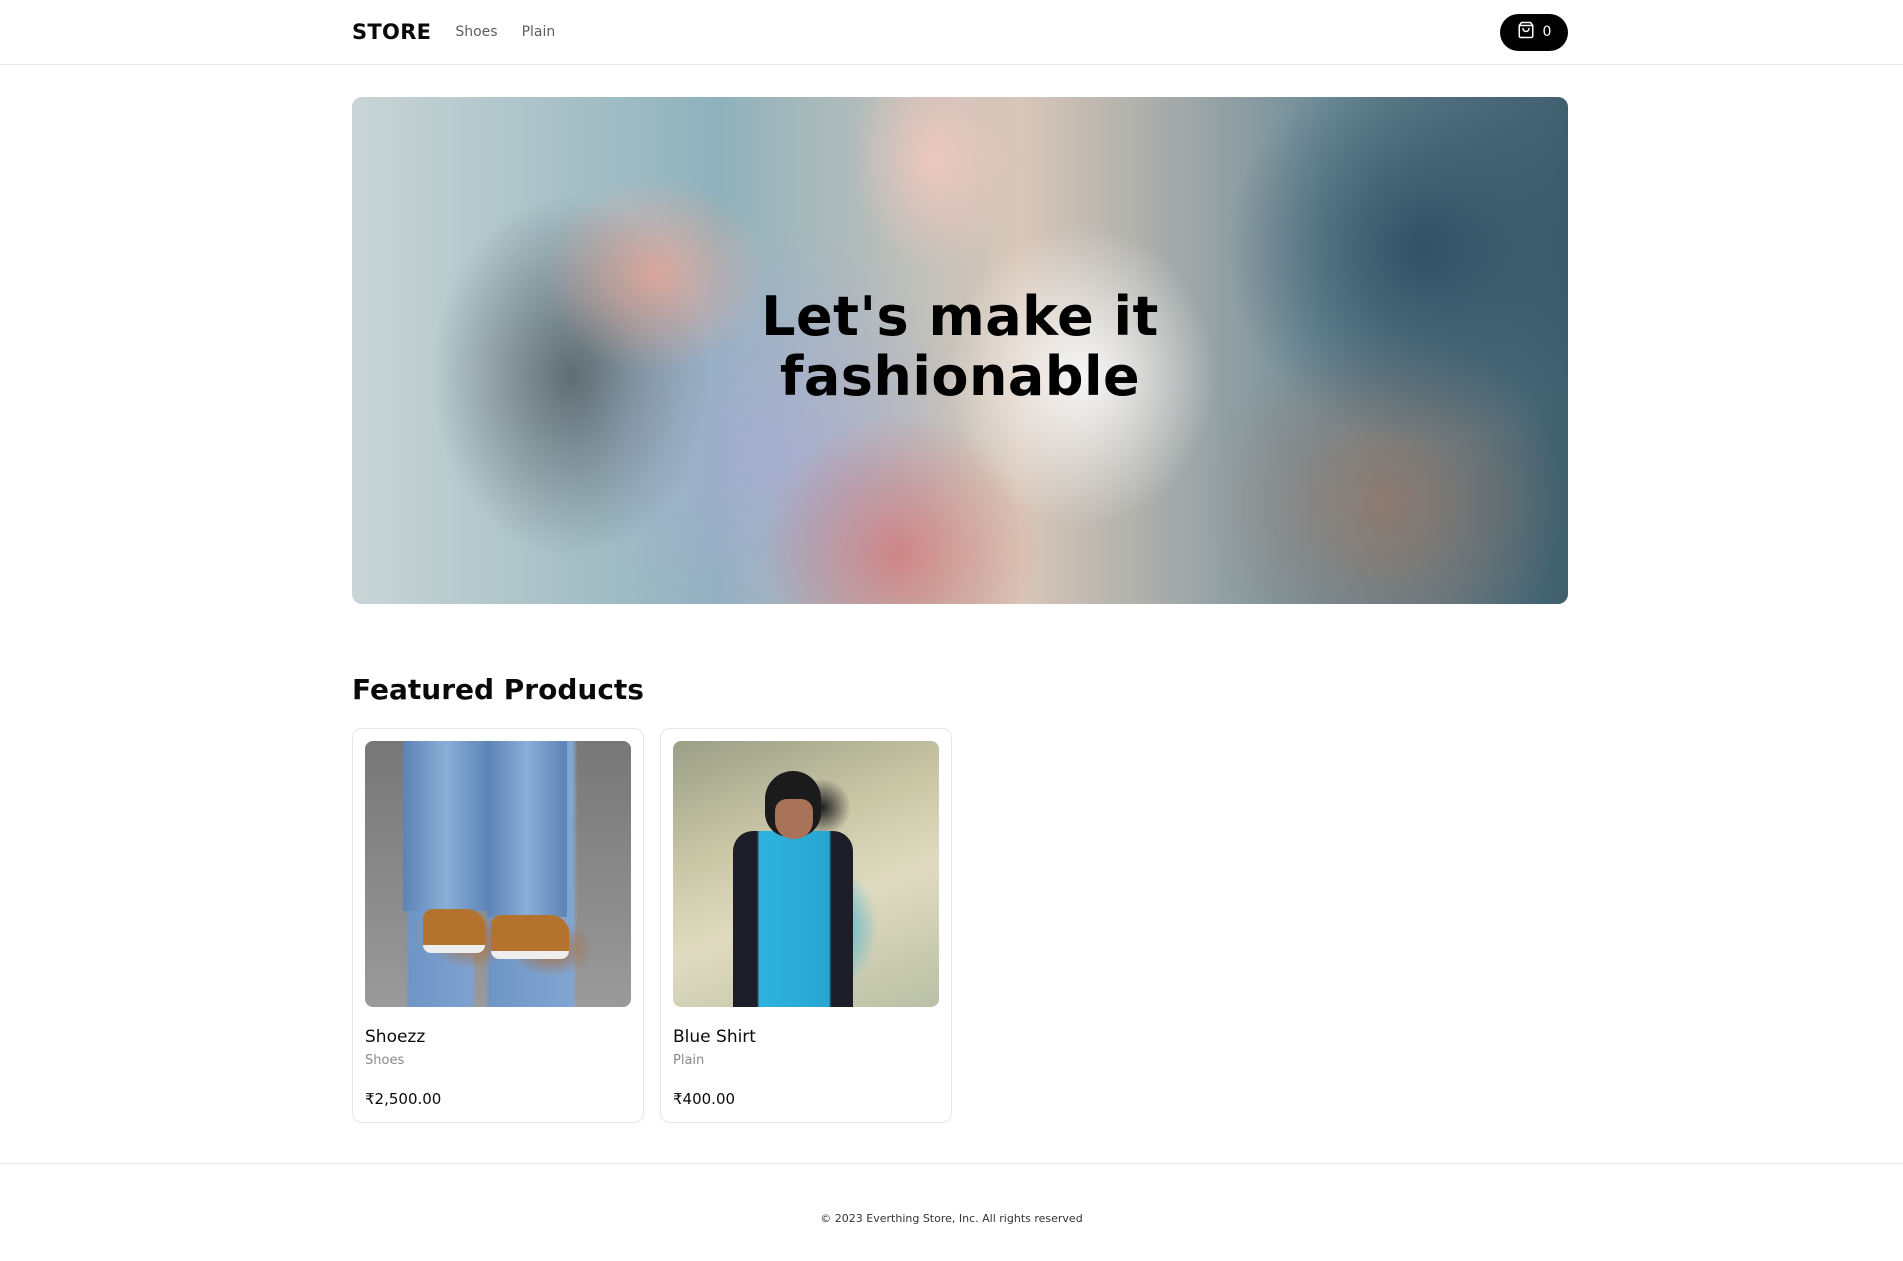  Describe the element at coordinates (391, 32) in the screenshot. I see `store-logo: STORE` at that location.